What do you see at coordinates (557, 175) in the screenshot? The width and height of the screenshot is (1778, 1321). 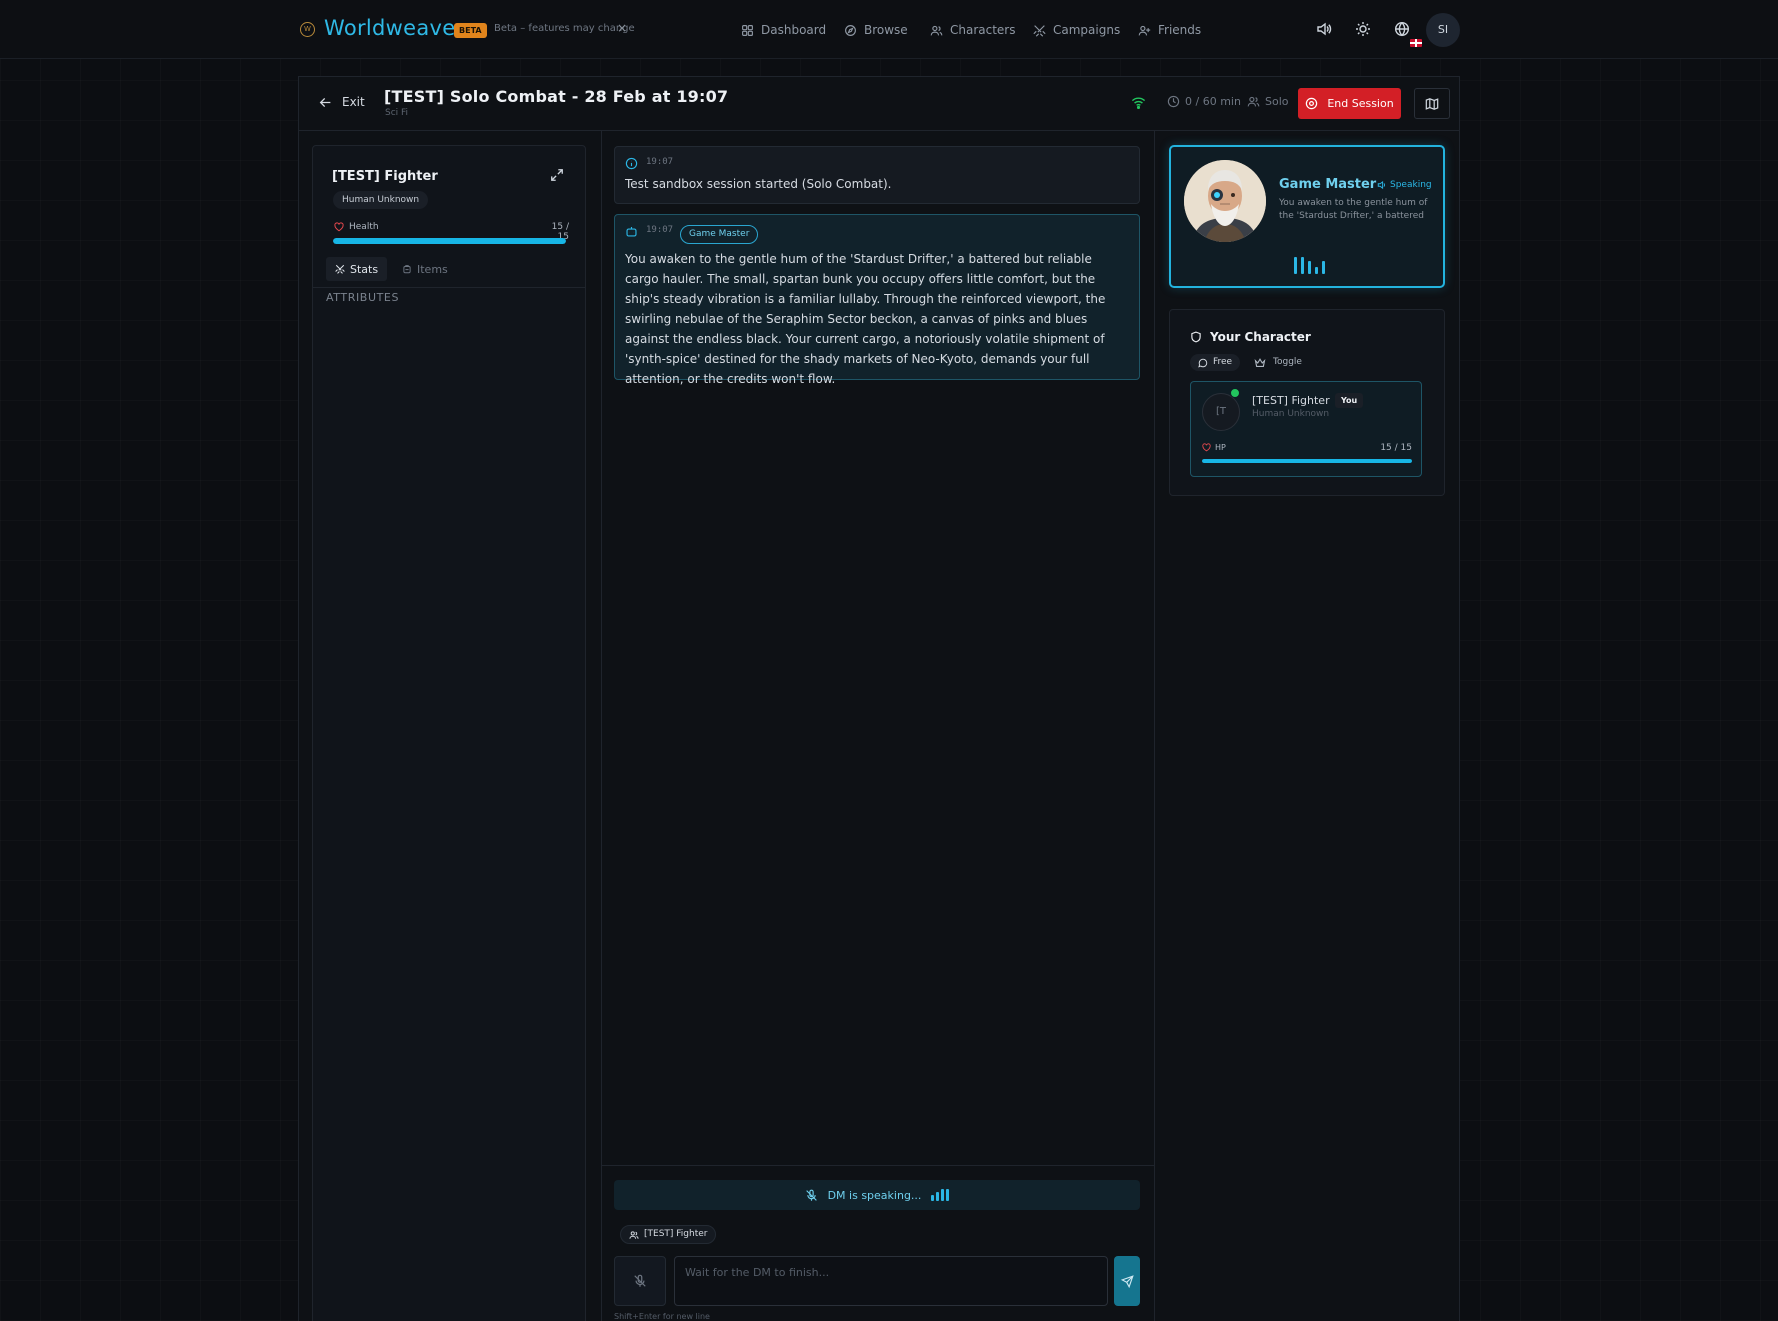 I see `expand-icon` at bounding box center [557, 175].